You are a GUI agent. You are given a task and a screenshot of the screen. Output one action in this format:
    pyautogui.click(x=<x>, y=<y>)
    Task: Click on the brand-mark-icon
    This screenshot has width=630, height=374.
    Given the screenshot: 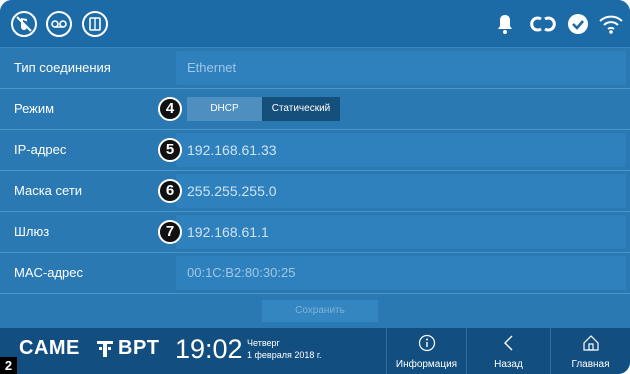 What is the action you would take?
    pyautogui.click(x=105, y=348)
    